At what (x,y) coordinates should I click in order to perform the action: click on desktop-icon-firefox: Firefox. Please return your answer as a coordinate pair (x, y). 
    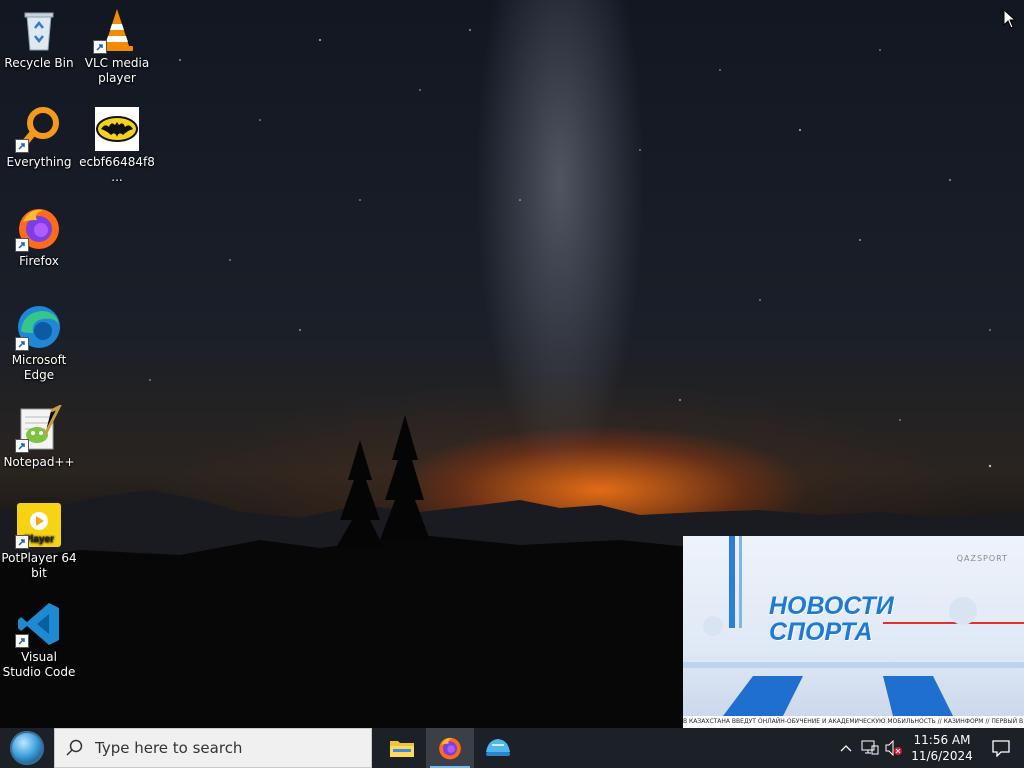
    Looking at the image, I should click on (39, 236).